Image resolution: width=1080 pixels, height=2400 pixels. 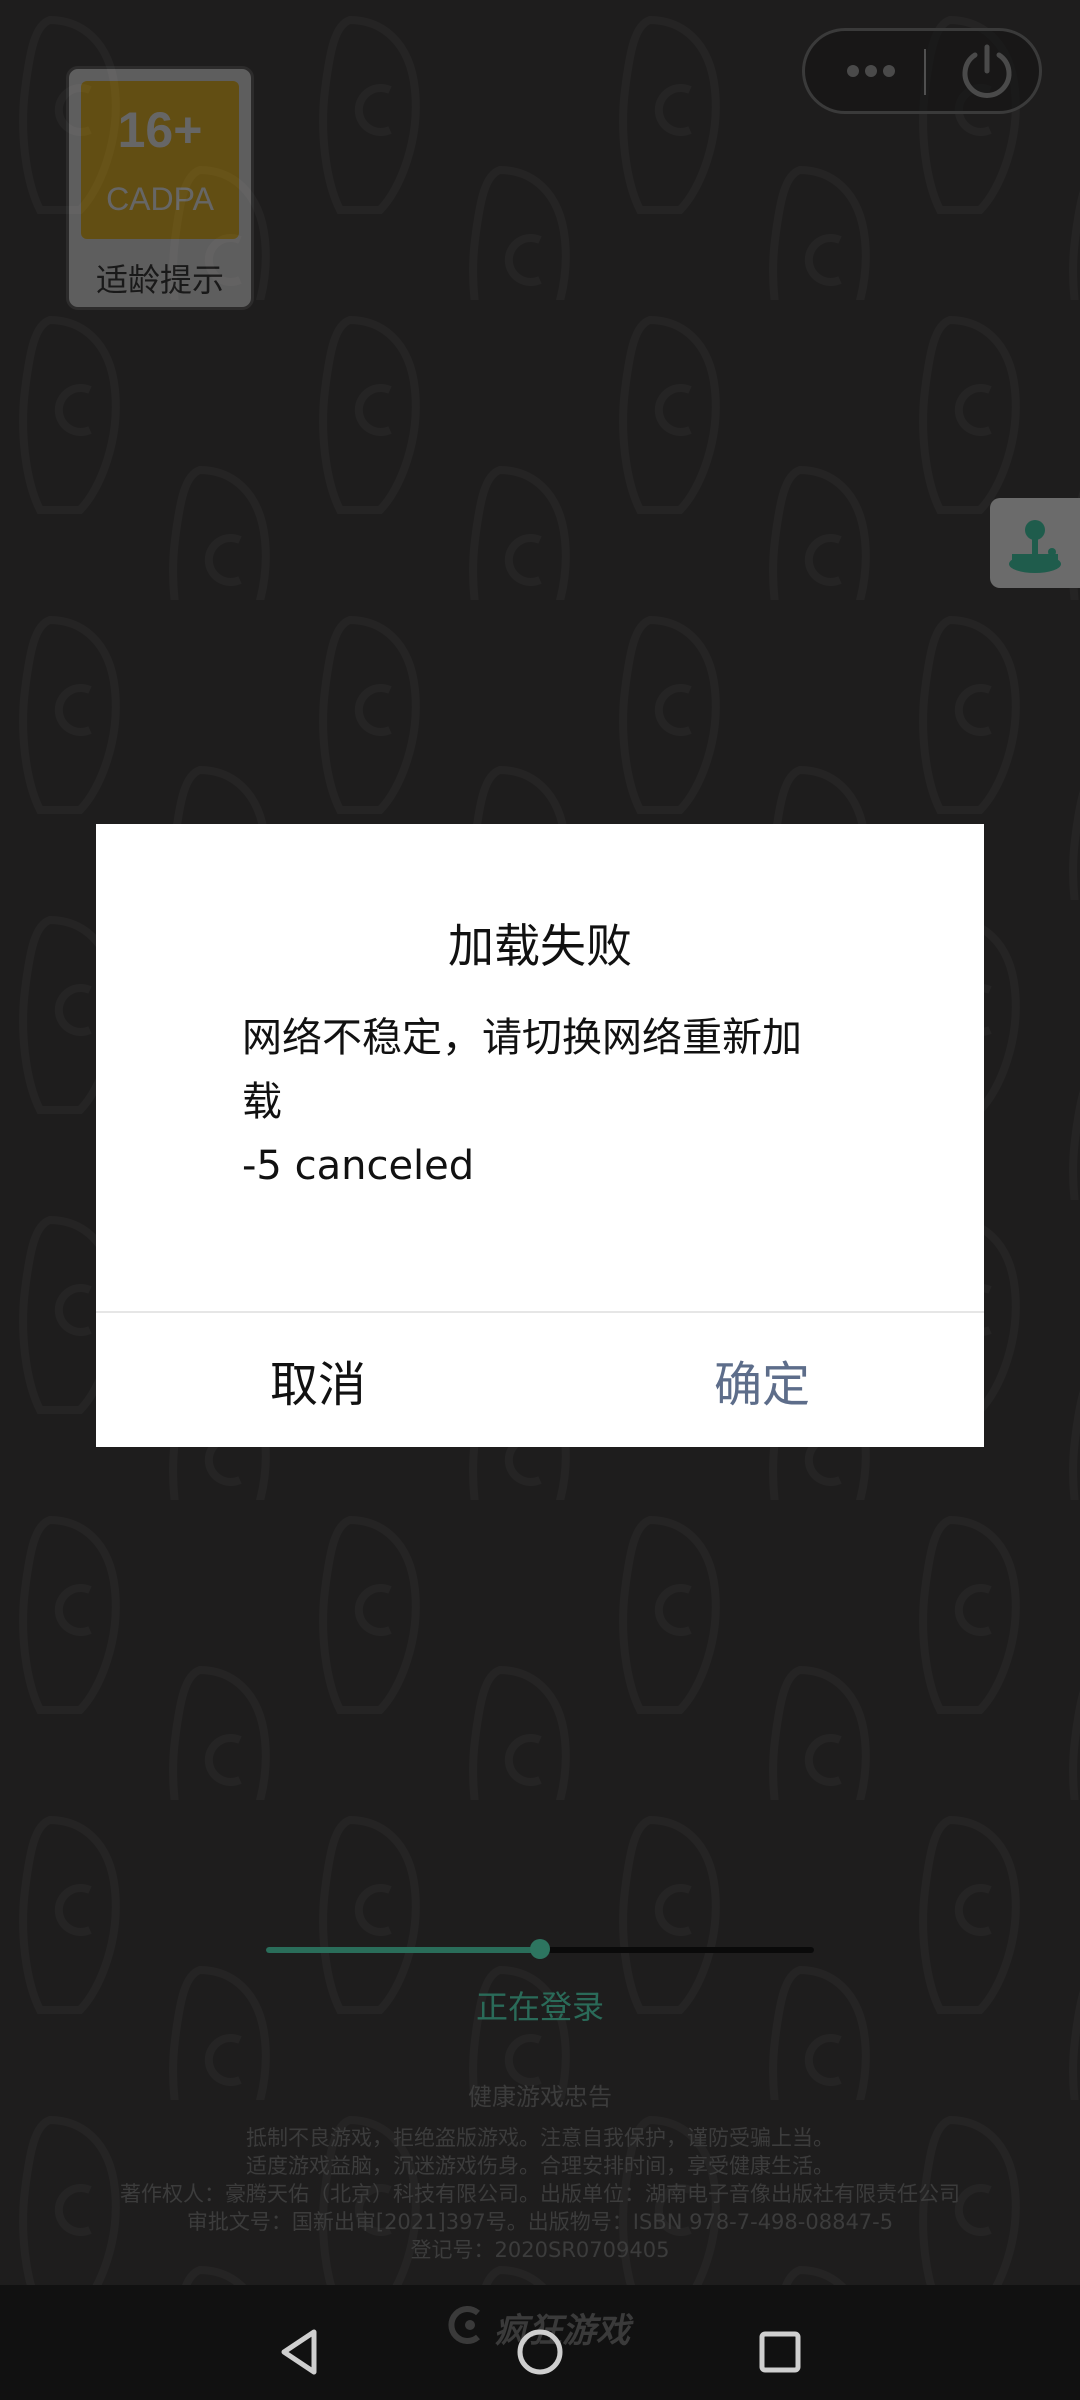 What do you see at coordinates (358, 1166) in the screenshot?
I see `dialog-error-code: -5 canceled` at bounding box center [358, 1166].